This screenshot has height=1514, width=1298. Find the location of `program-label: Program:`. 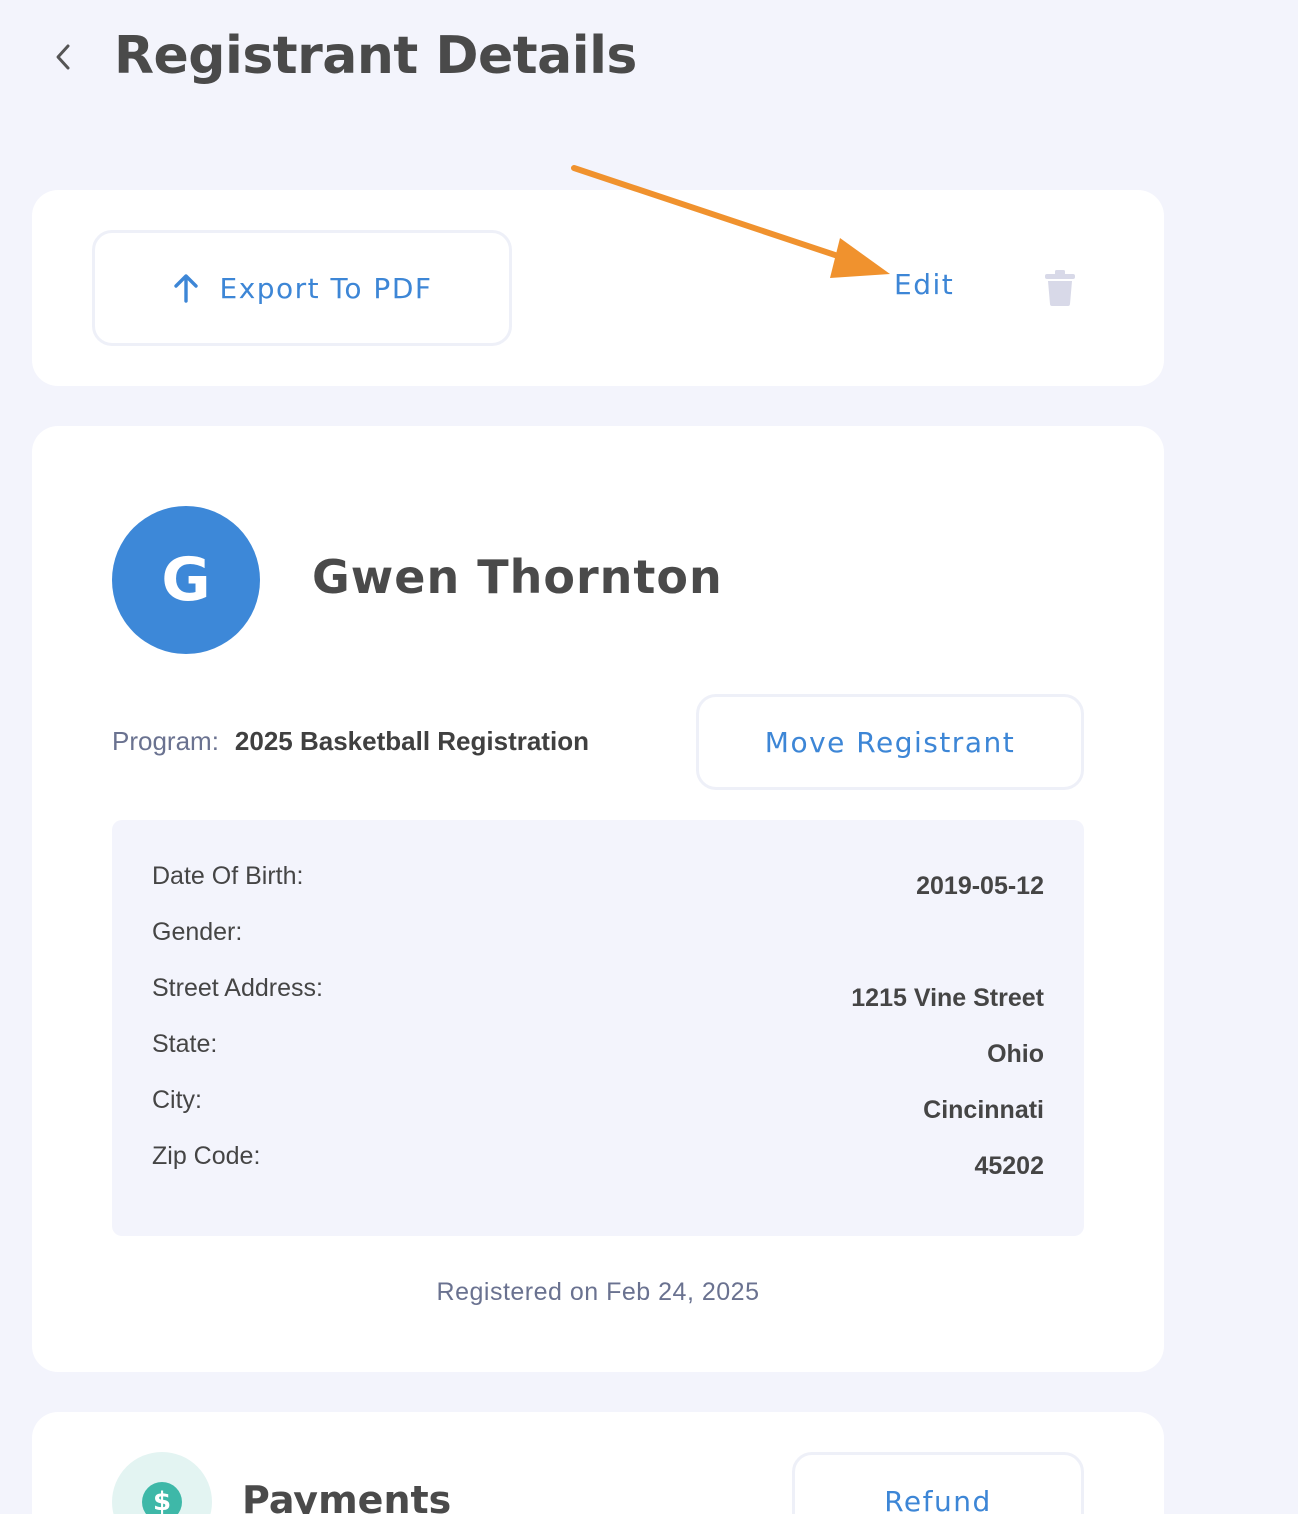

program-label: Program: is located at coordinates (165, 741).